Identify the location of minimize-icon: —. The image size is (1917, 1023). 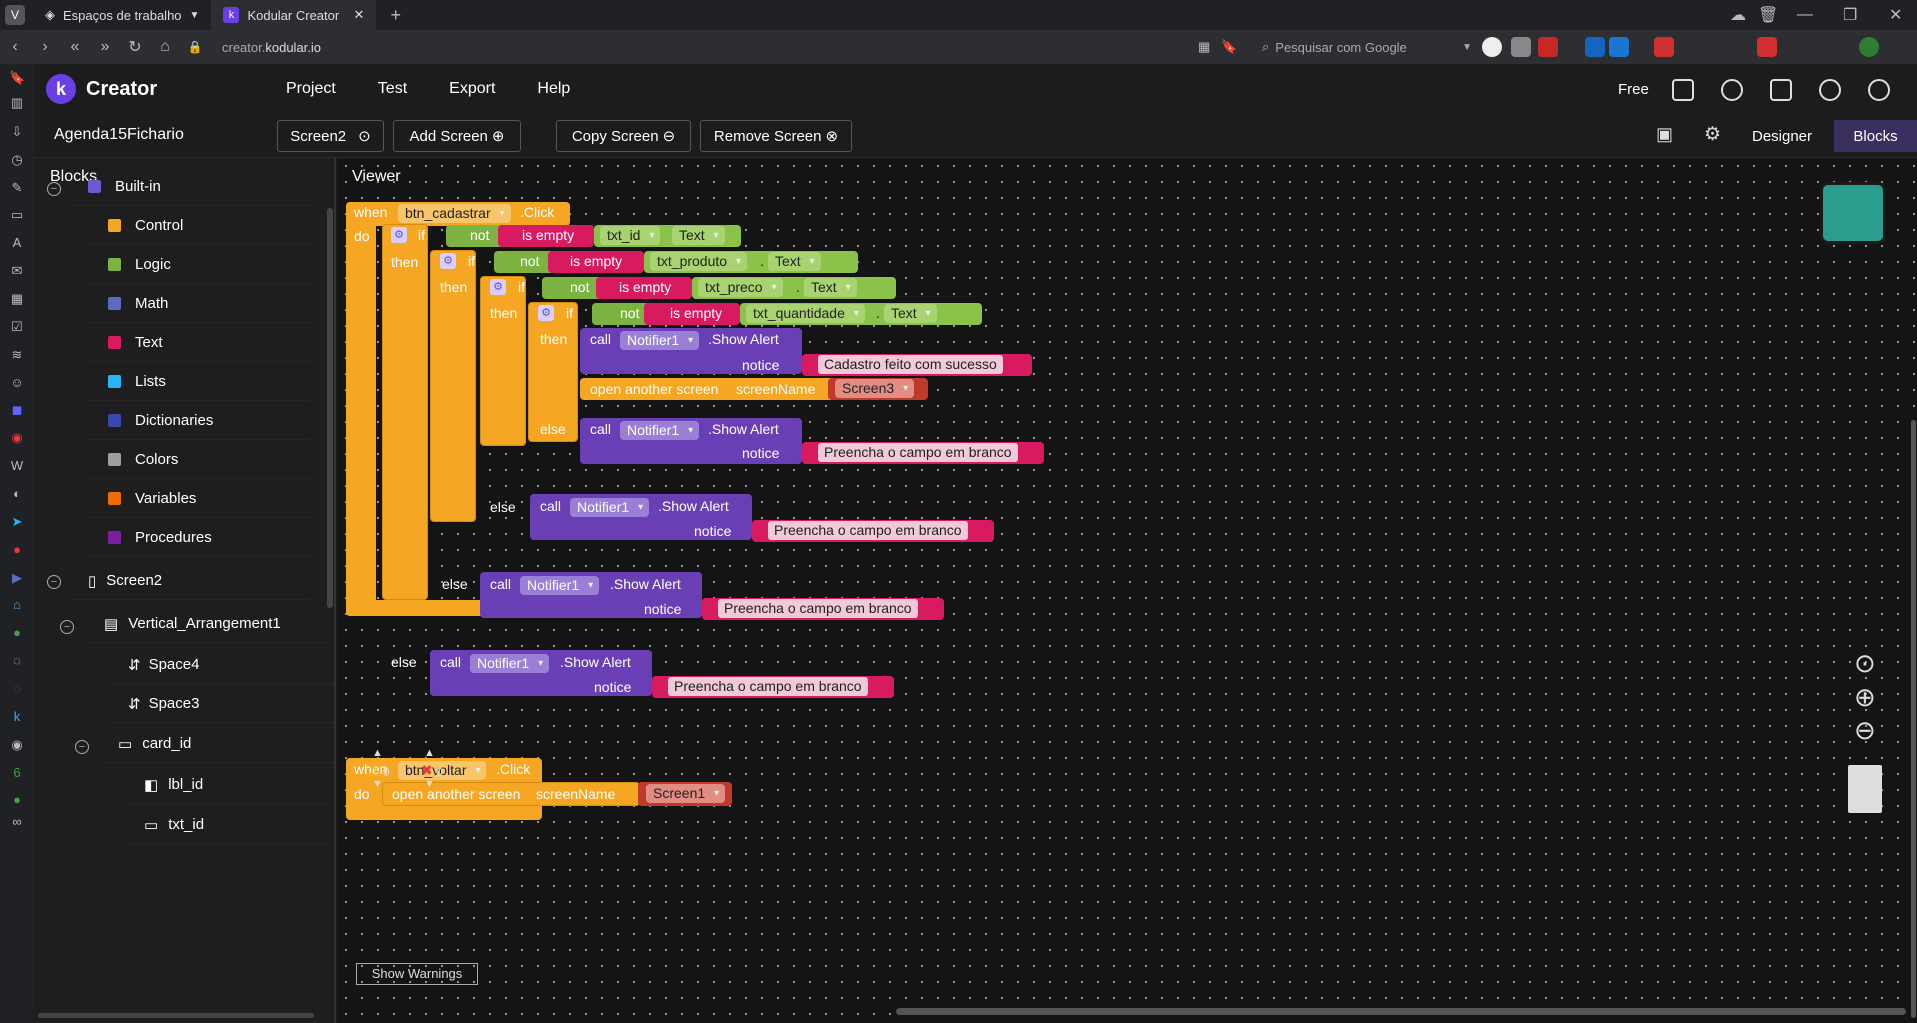
(1805, 15).